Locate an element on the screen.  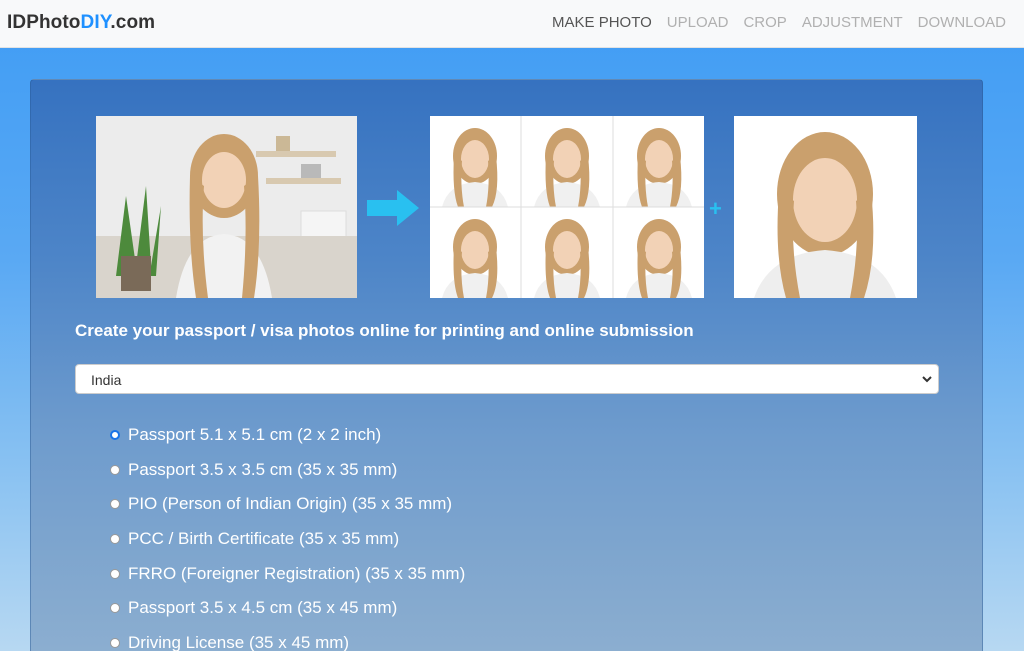
brand-part-2: DIY is located at coordinates (95, 22).